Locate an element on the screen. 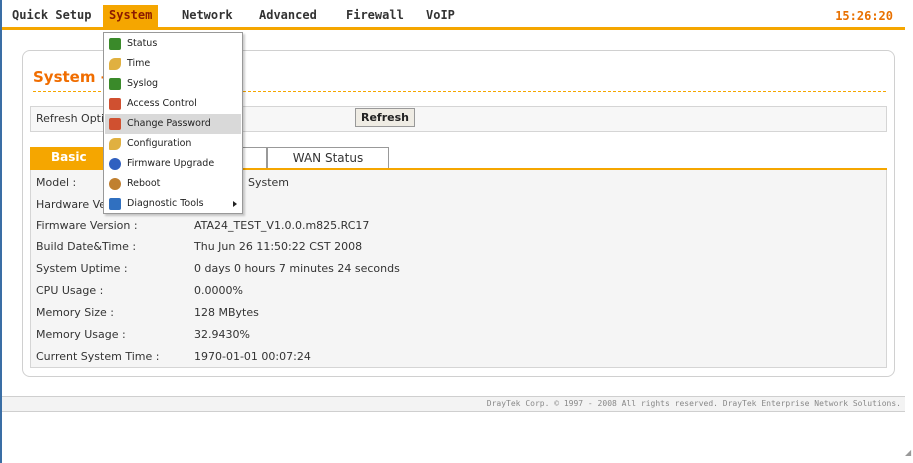  dropdown-item-access-control: Access Control is located at coordinates (173, 104).